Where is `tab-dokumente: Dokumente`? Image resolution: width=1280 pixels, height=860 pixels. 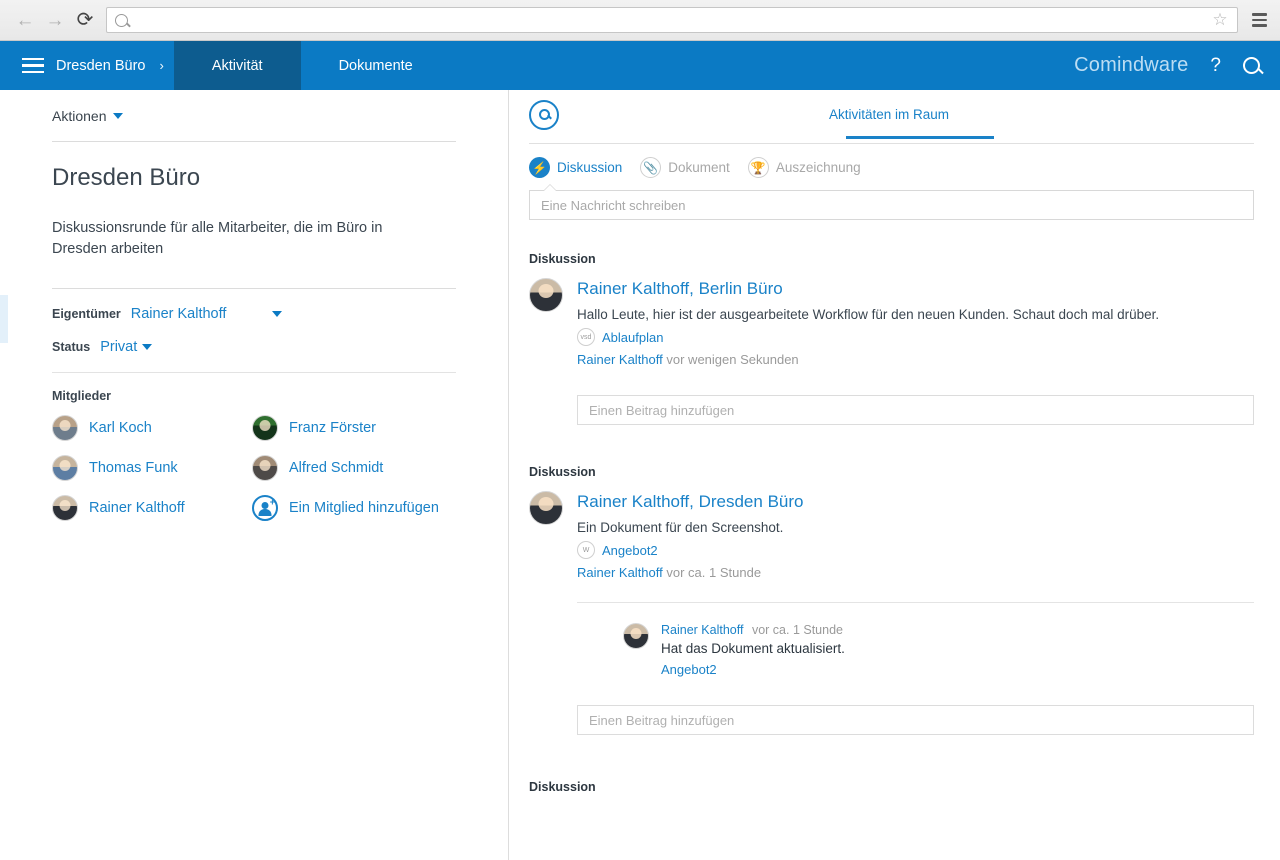 tab-dokumente: Dokumente is located at coordinates (376, 65).